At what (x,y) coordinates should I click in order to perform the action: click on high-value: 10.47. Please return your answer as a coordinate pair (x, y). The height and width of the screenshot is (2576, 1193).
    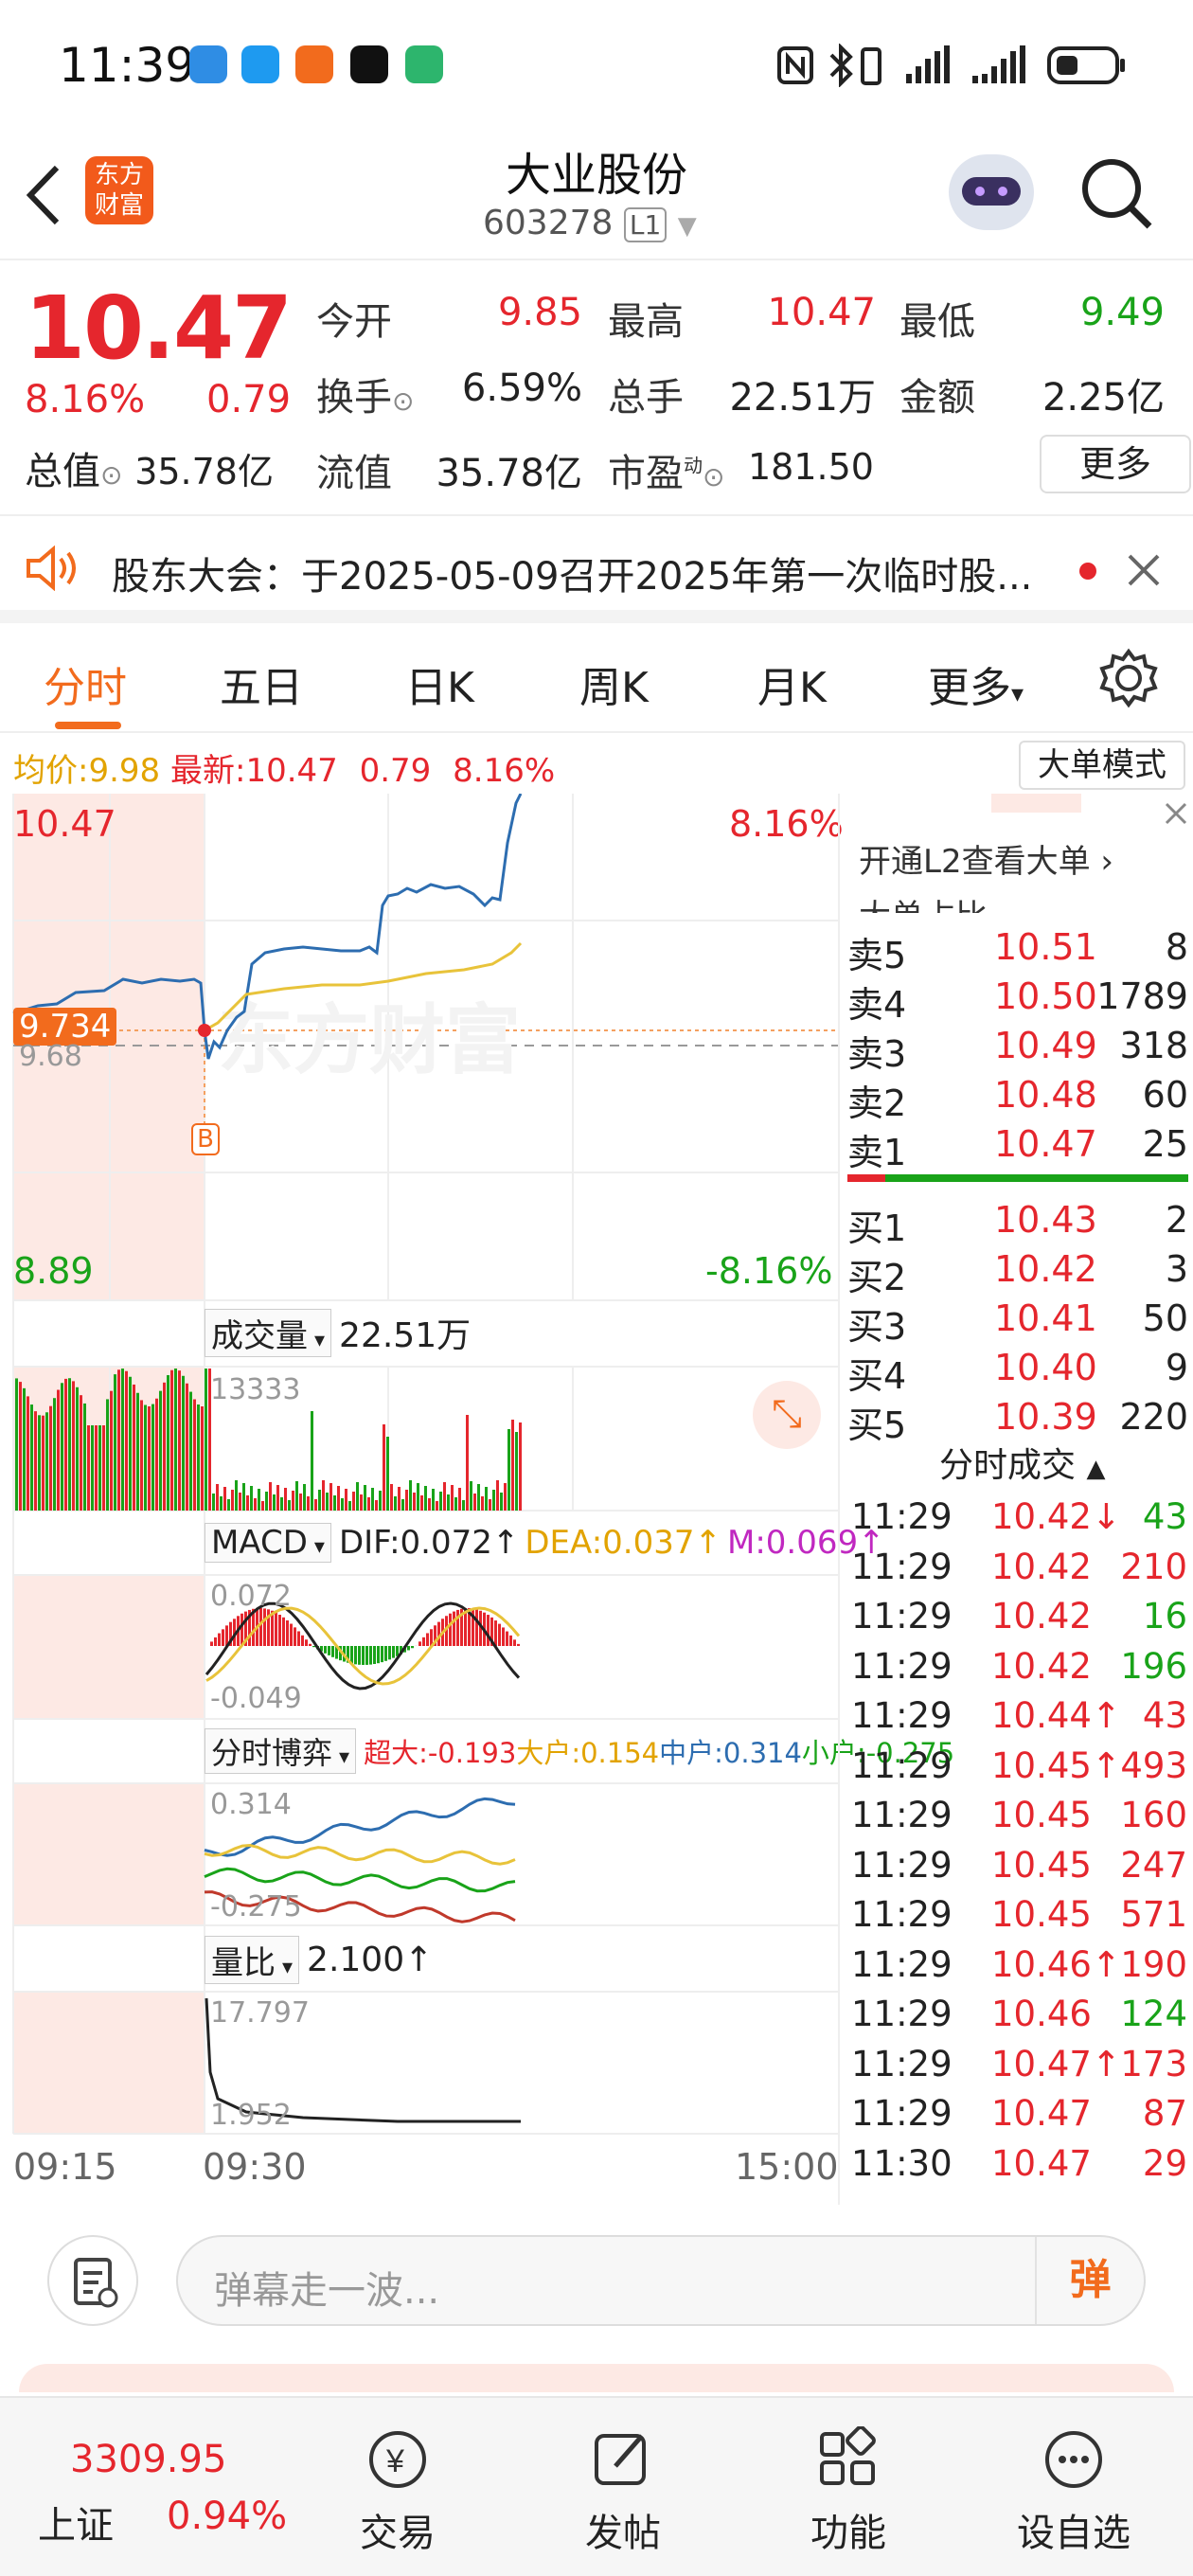
    Looking at the image, I should click on (821, 312).